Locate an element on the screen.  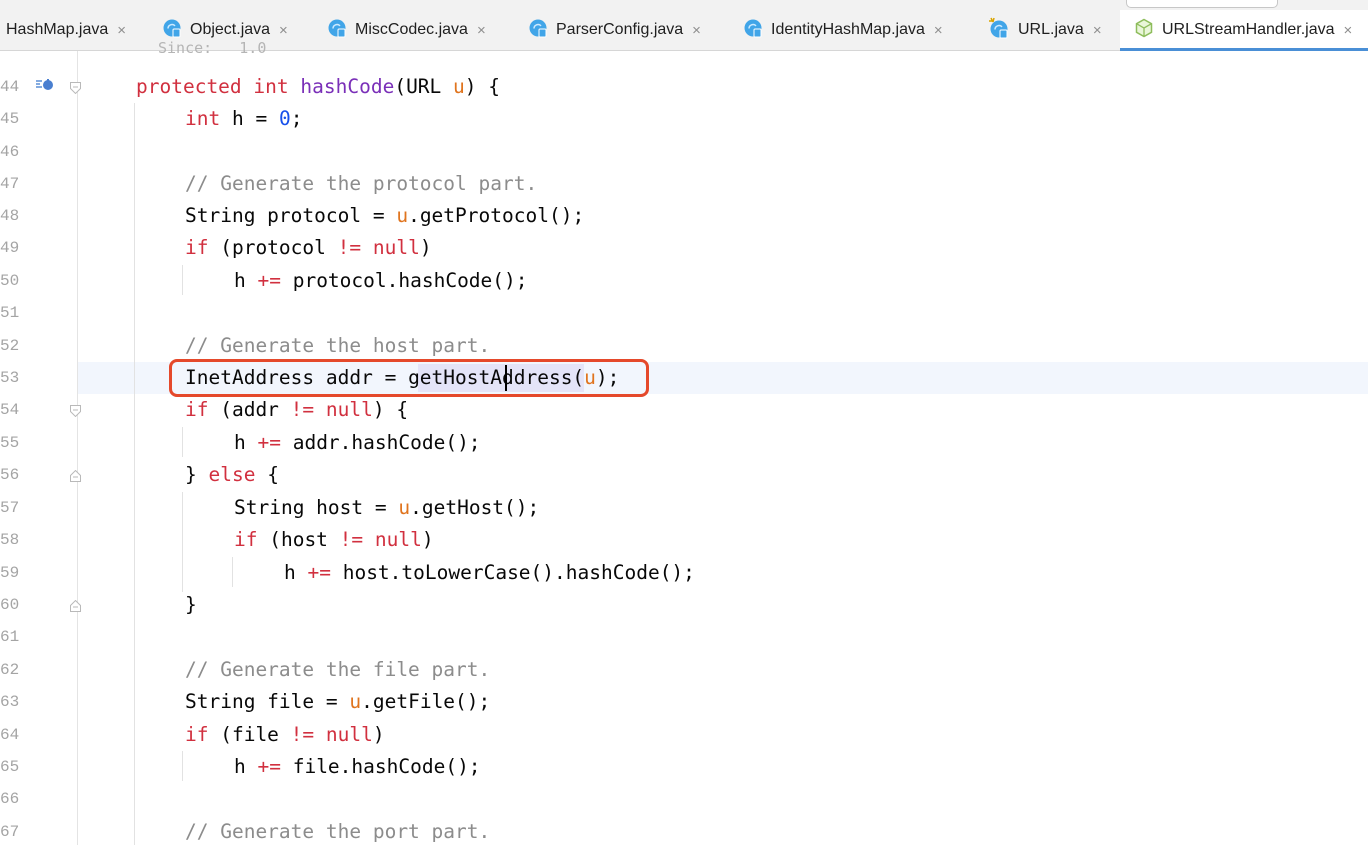
code-line-53: InetAddress addr = getHostAddress(u); is located at coordinates (402, 378).